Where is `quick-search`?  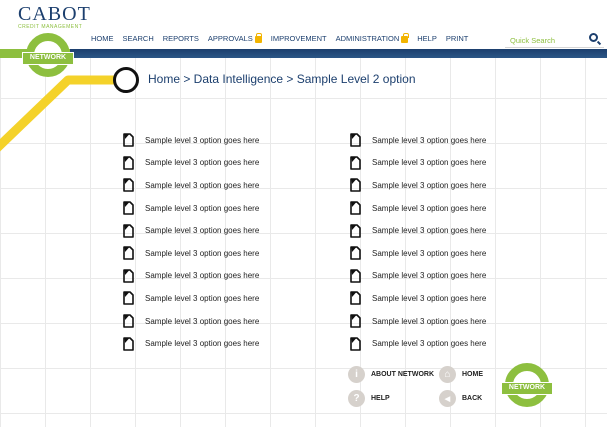
quick-search is located at coordinates (554, 39).